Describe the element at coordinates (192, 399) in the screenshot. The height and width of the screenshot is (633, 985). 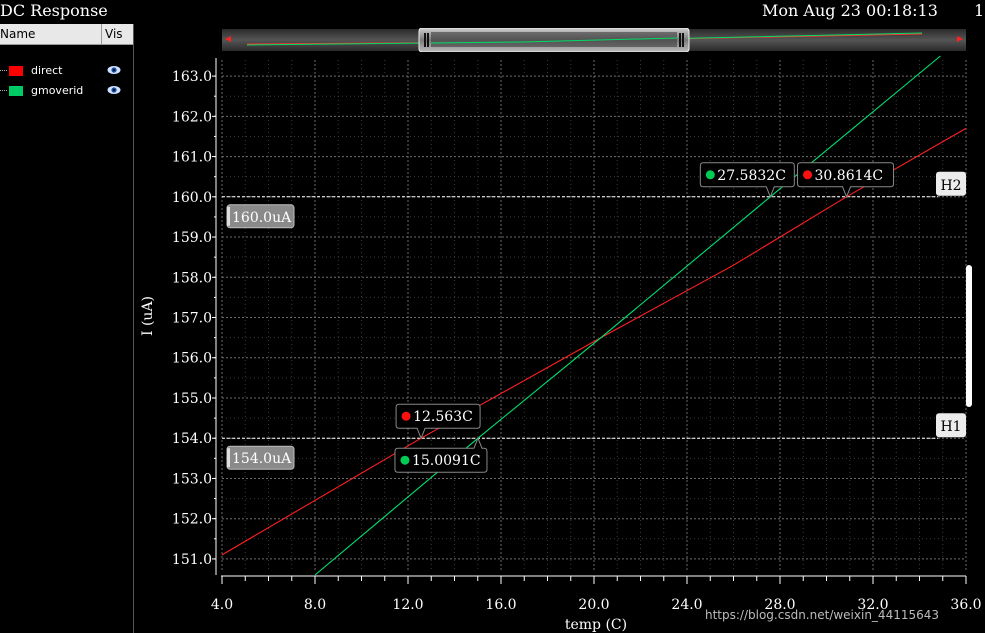
I see `y-tick-label: 155.0` at that location.